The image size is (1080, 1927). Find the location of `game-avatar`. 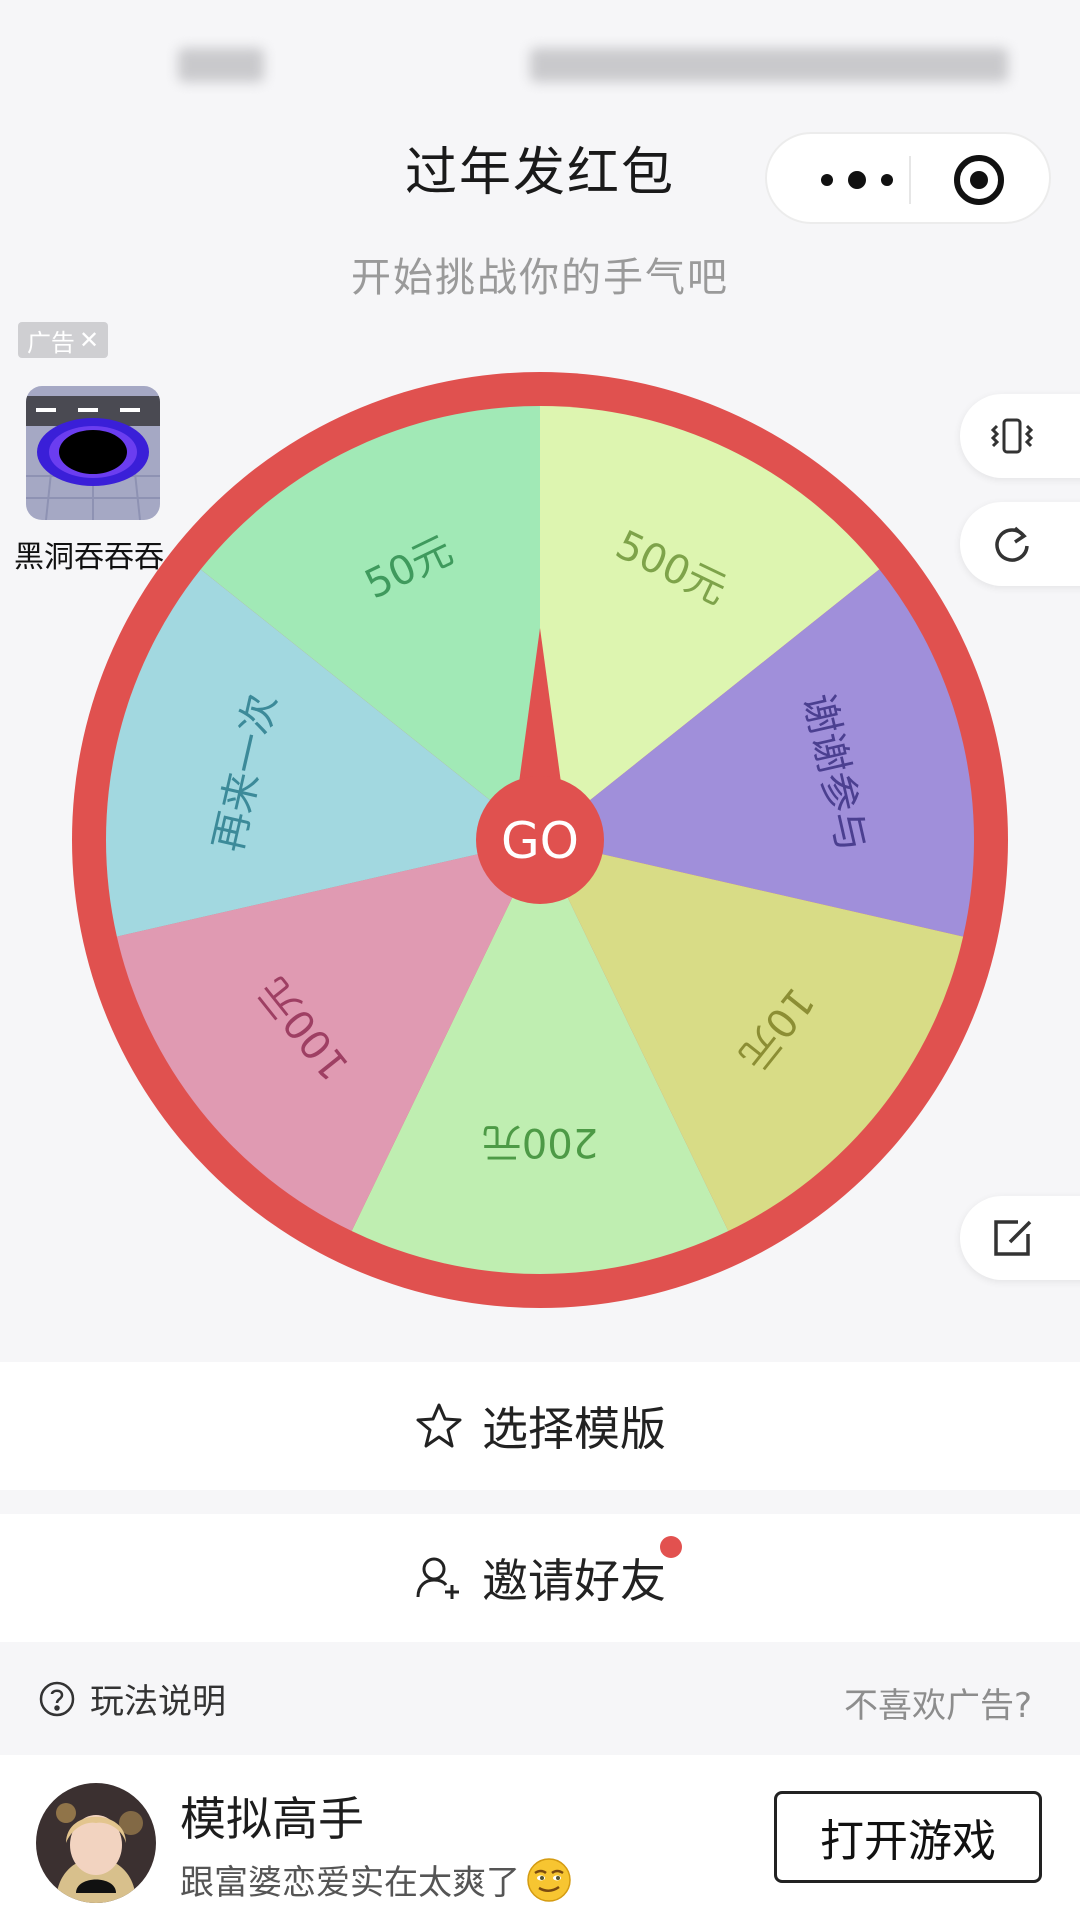

game-avatar is located at coordinates (96, 1843).